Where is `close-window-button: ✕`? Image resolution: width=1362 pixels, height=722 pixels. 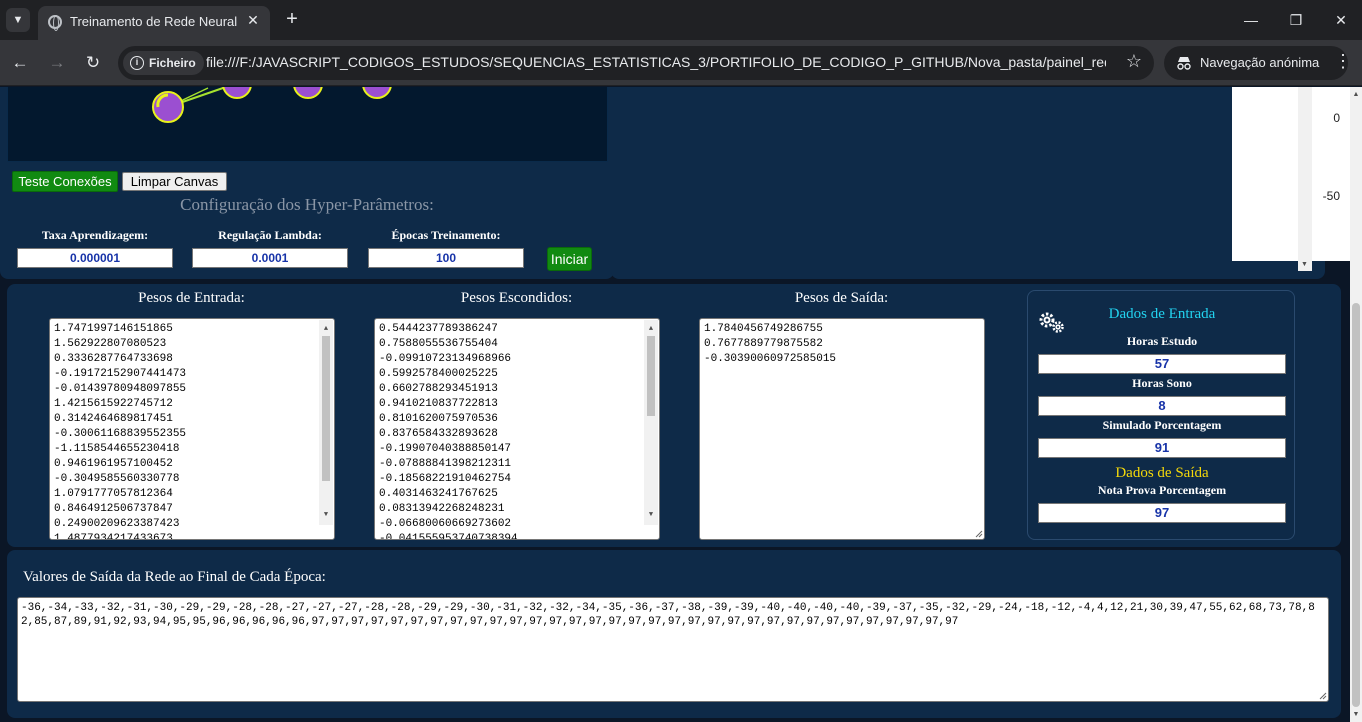
close-window-button: ✕ is located at coordinates (1341, 20).